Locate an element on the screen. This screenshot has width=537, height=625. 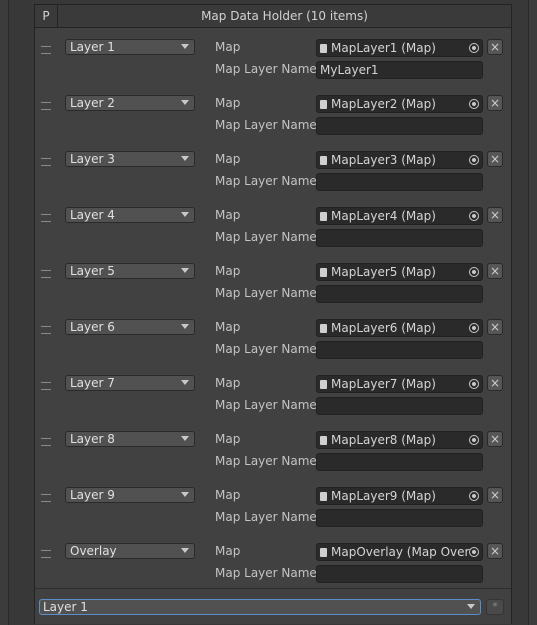
map-object-field: MapLayer1 (Map) is located at coordinates (399, 48).